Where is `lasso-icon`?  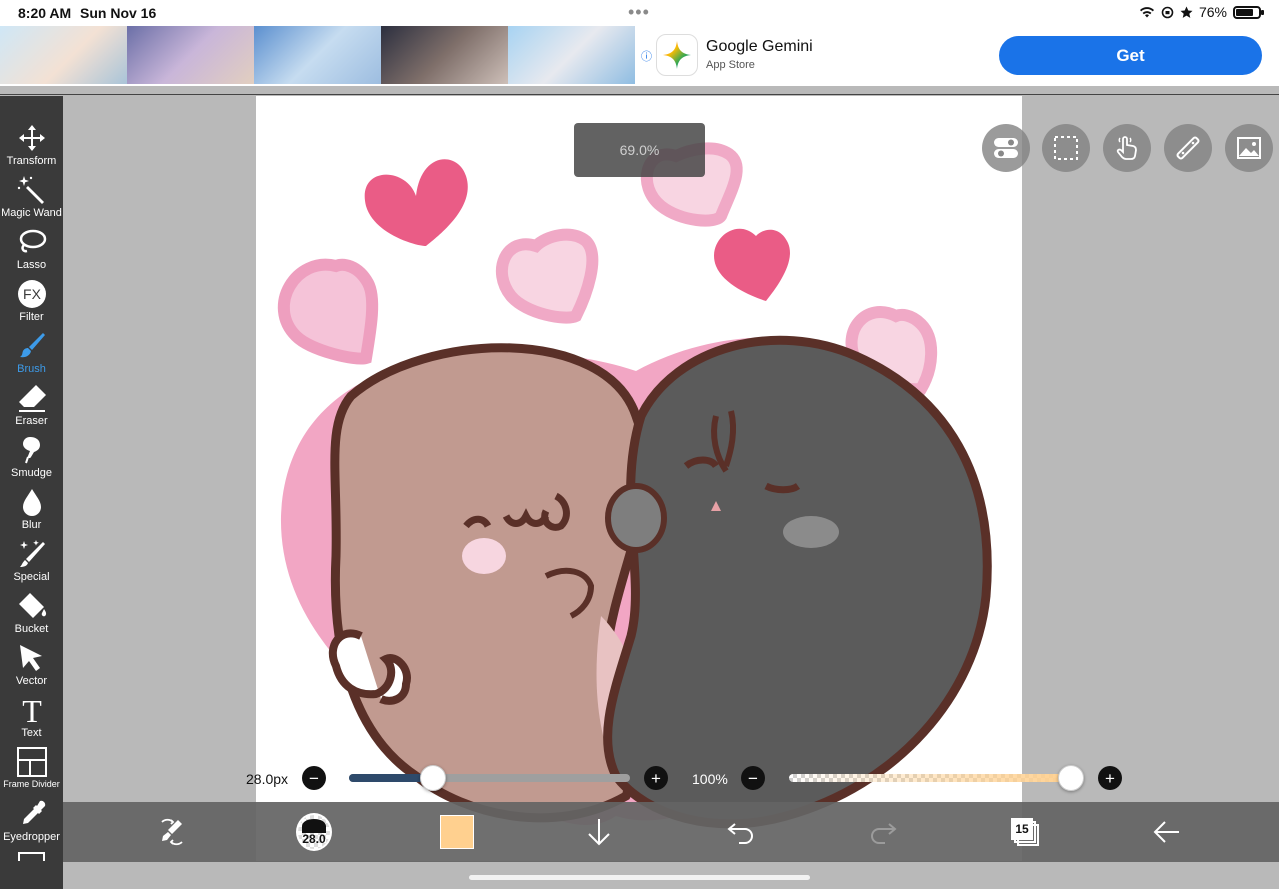 lasso-icon is located at coordinates (32, 241).